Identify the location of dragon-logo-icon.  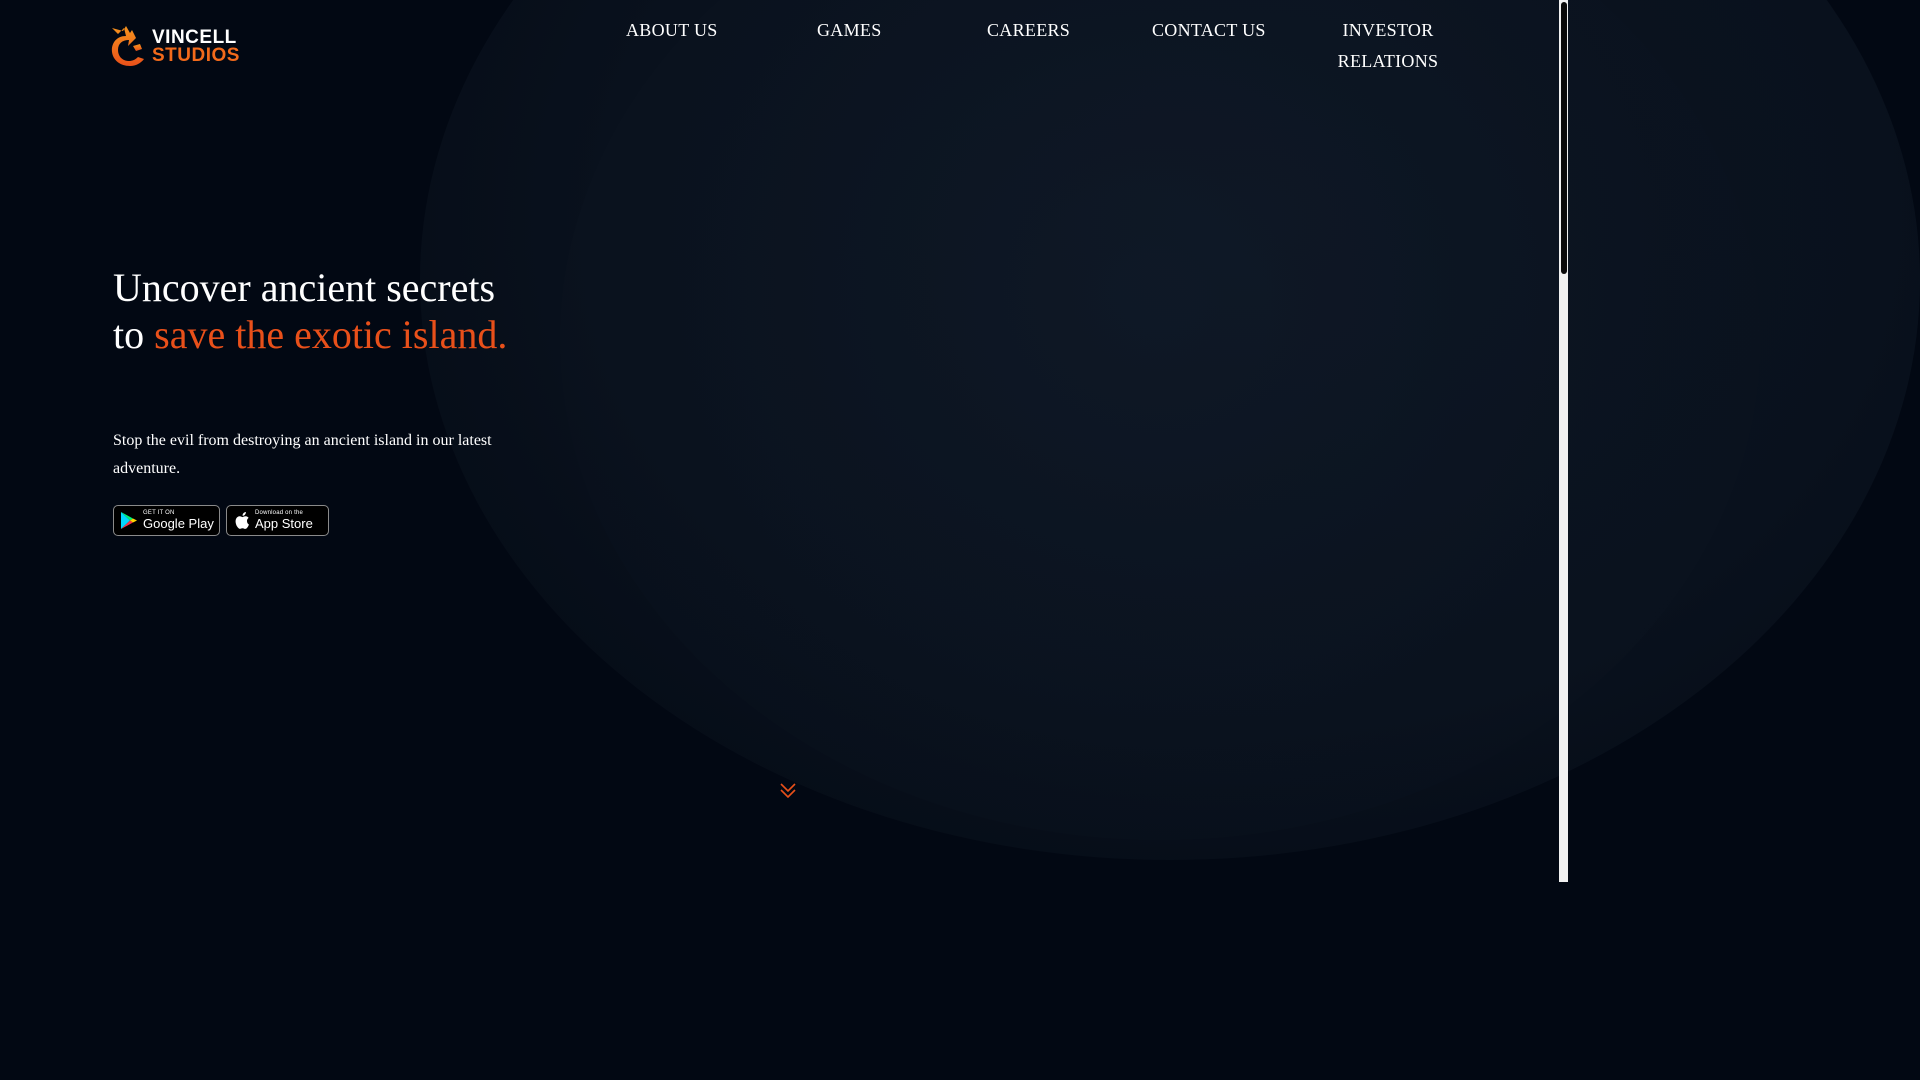
(127, 46).